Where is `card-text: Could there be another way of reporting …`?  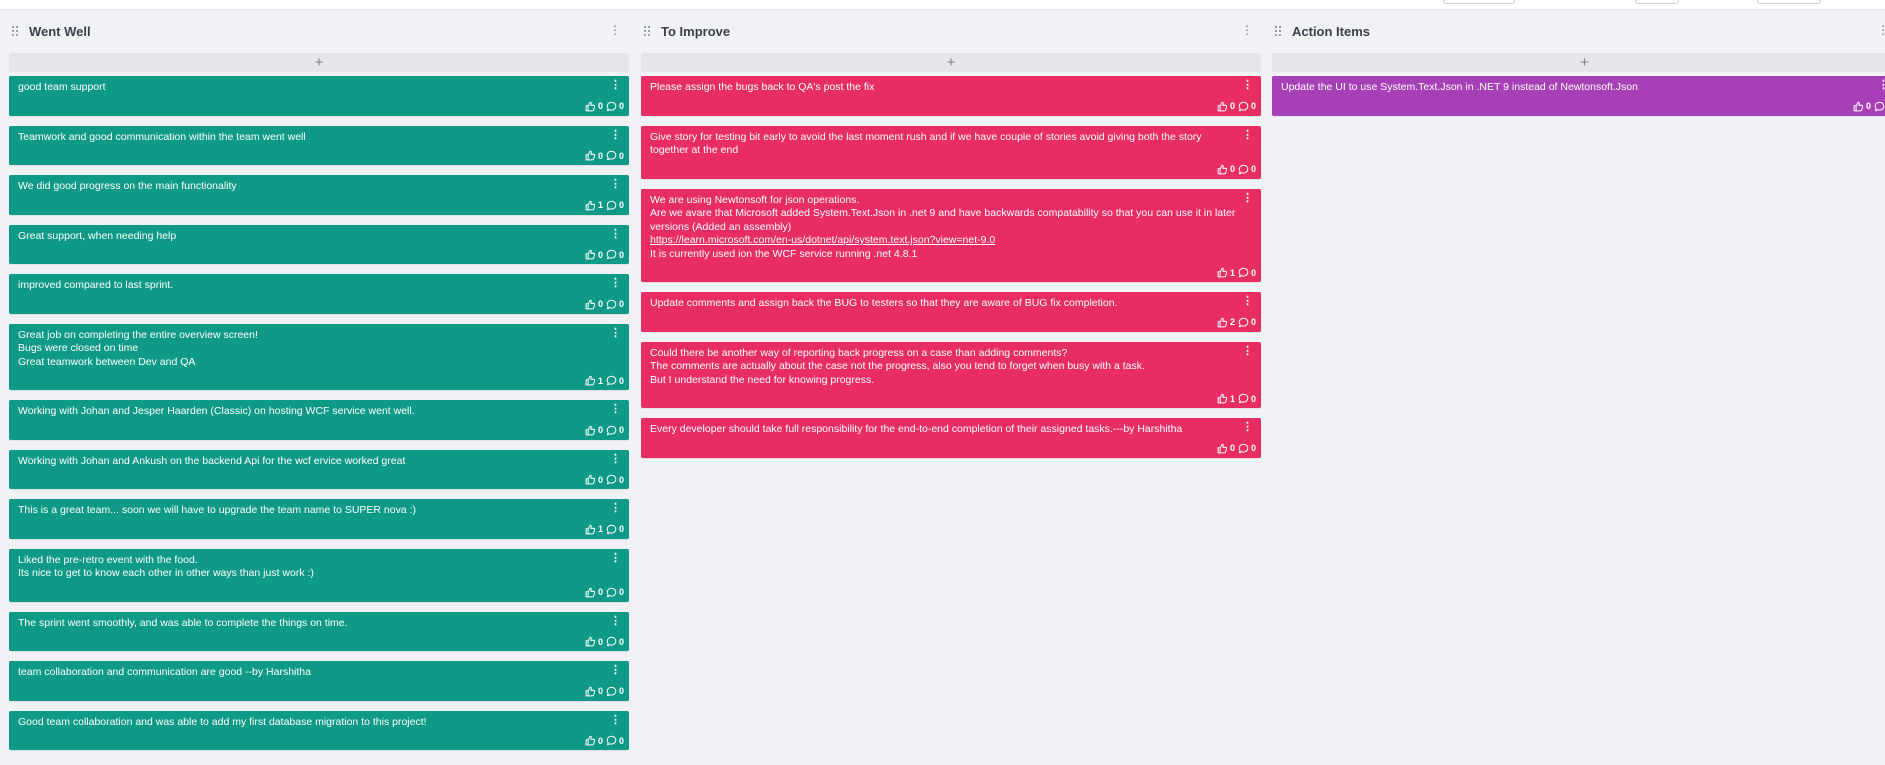
card-text: Could there be another way of reporting … is located at coordinates (943, 367).